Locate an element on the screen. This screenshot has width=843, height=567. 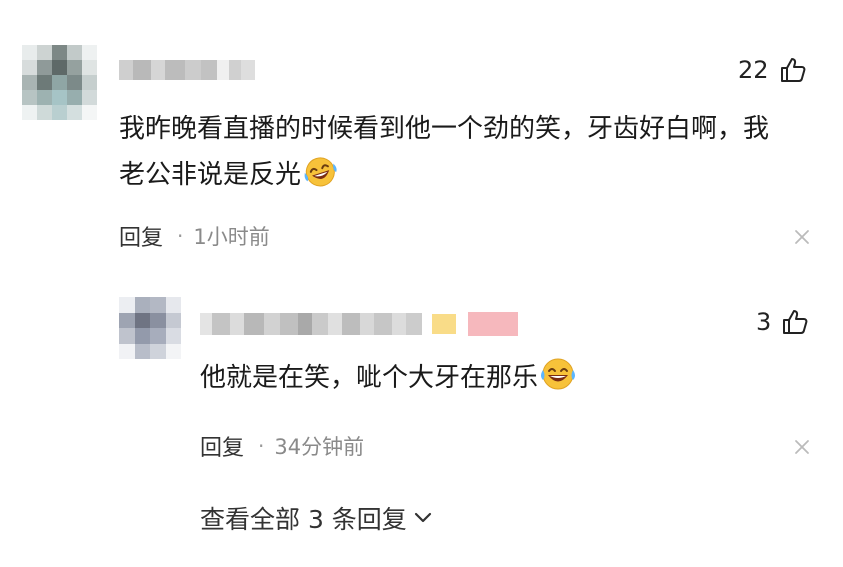
comment-meta: 回复 · 1小时前 is located at coordinates (194, 236).